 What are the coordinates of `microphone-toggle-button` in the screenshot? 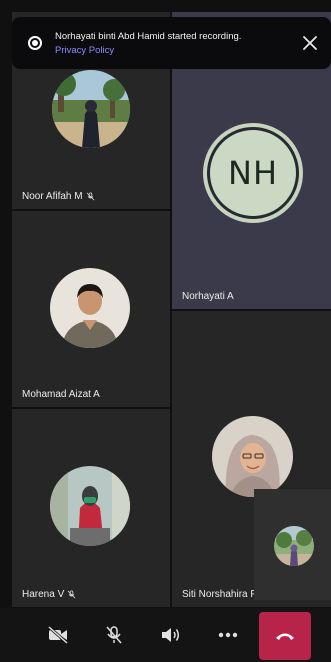 It's located at (114, 635).